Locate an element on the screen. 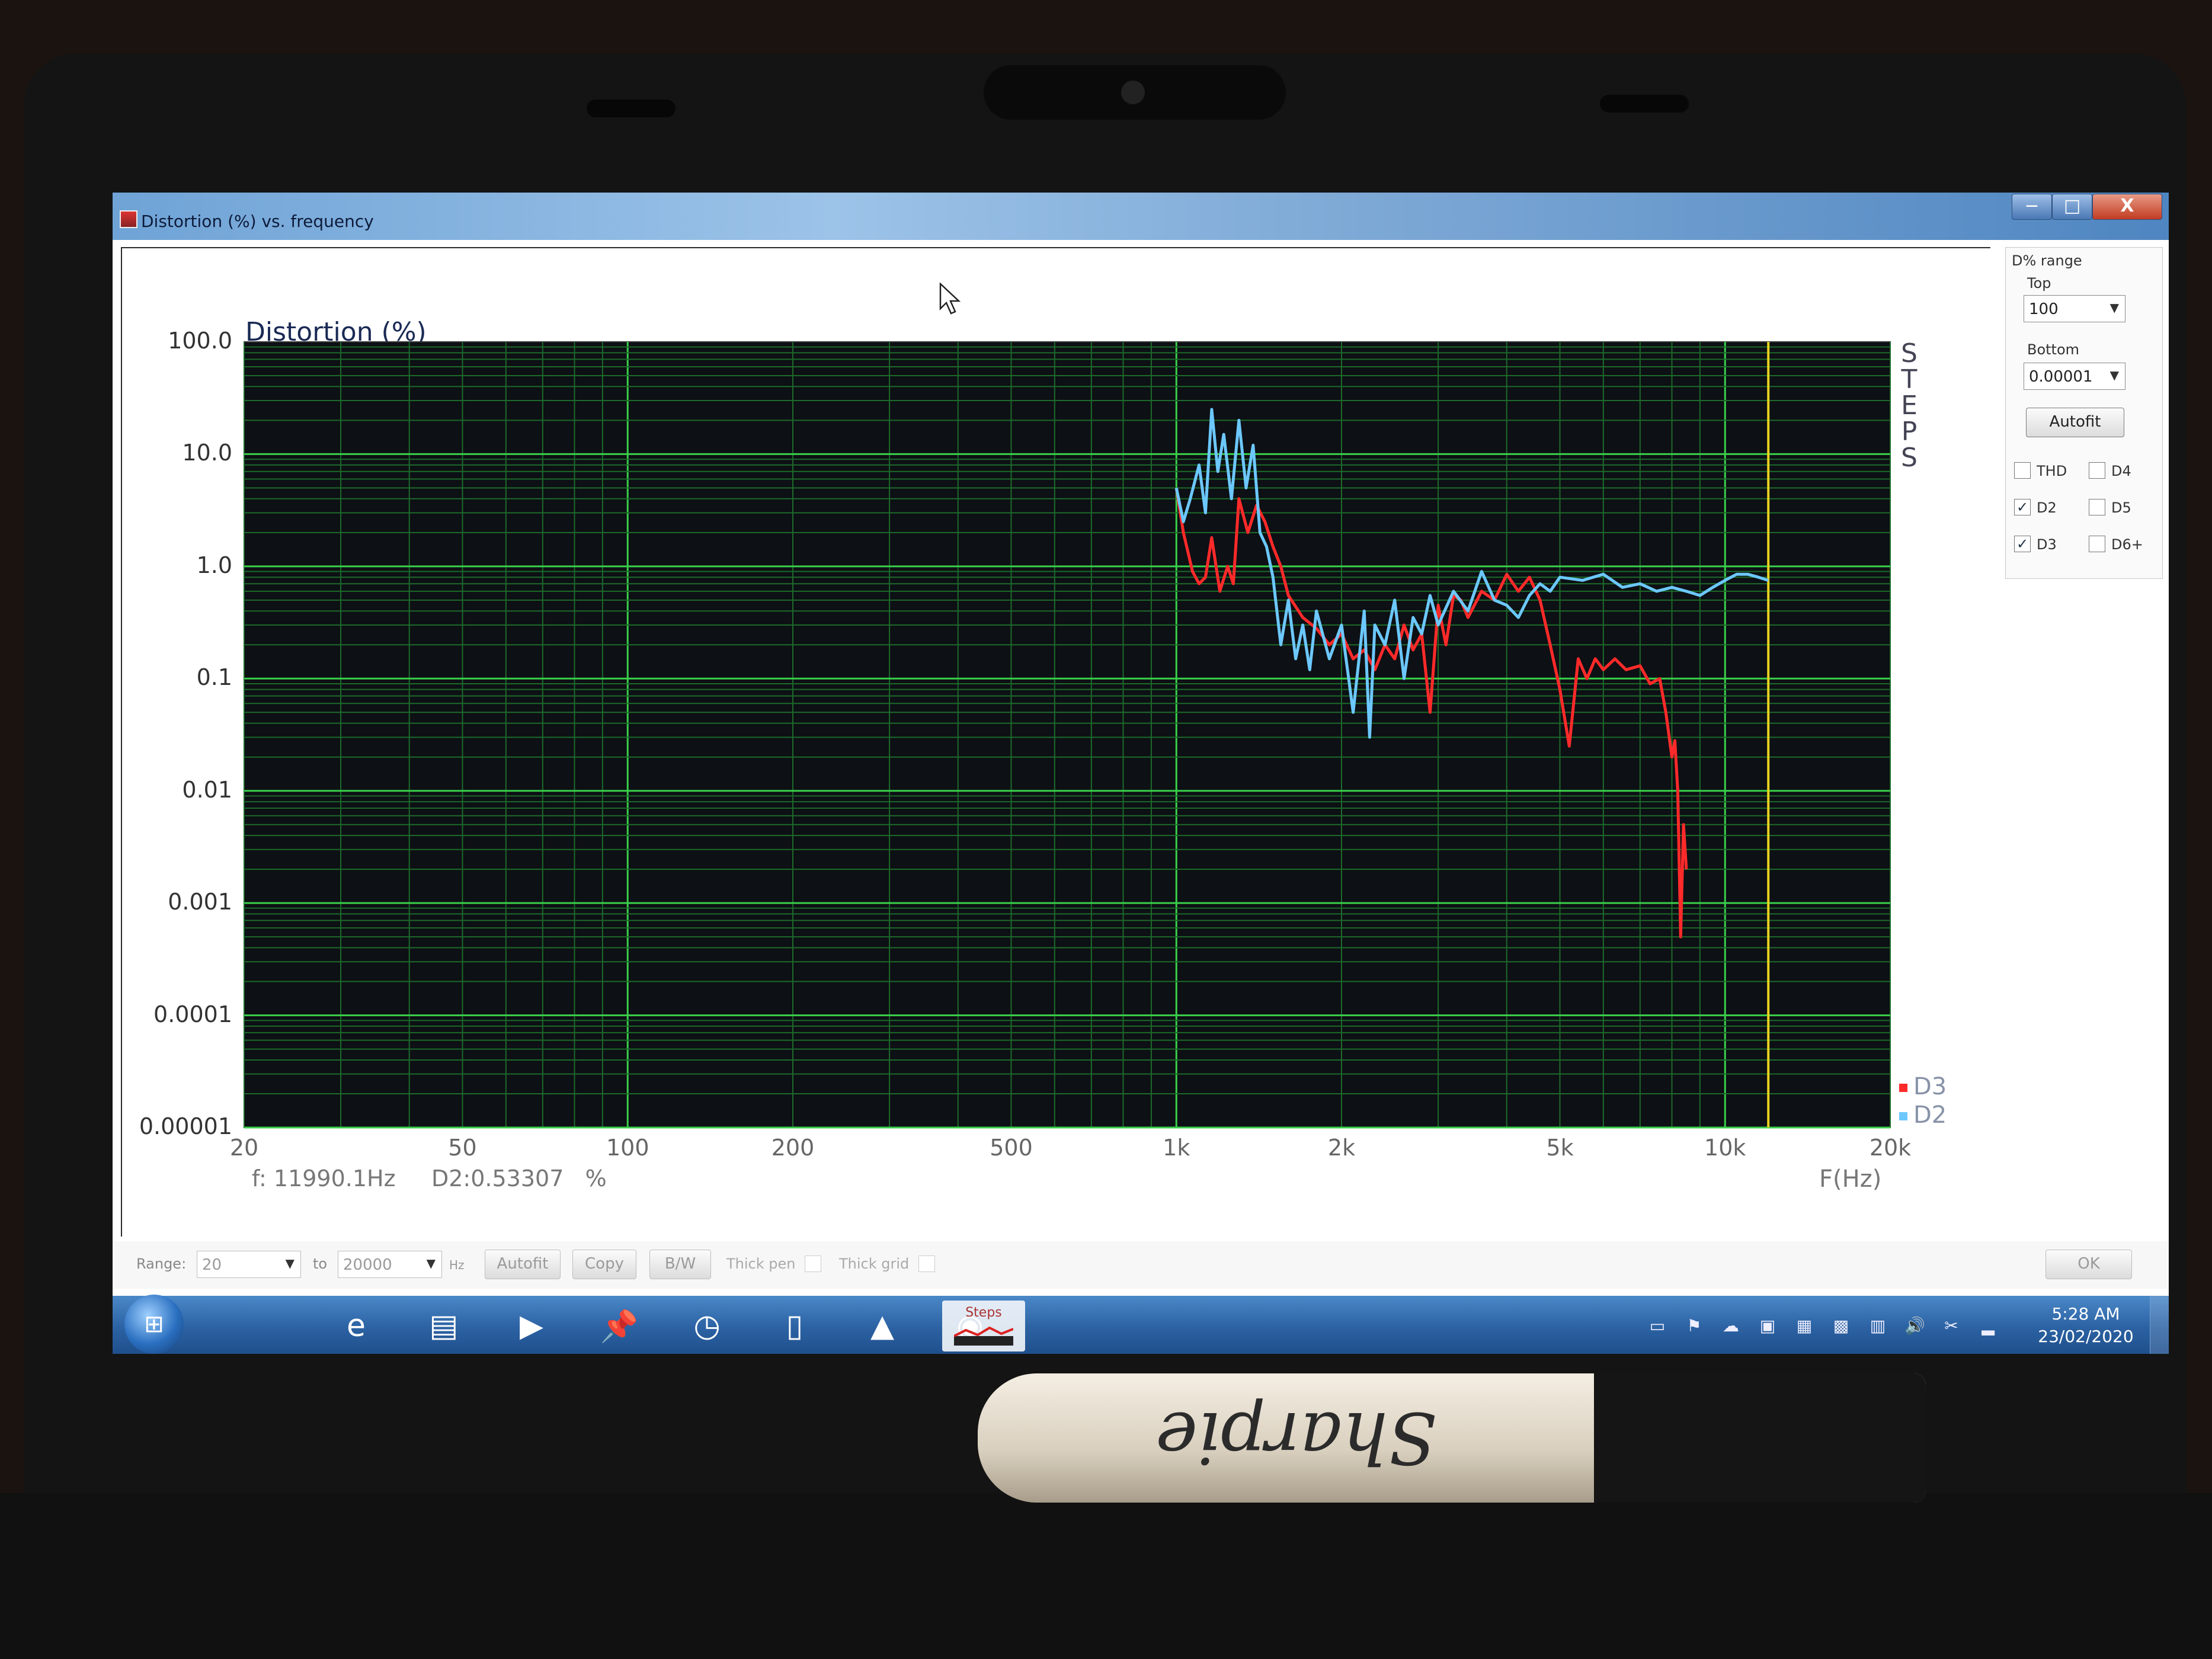  cursor-readout: f: 11990.1Hz D2:0.53307 % is located at coordinates (429, 1178).